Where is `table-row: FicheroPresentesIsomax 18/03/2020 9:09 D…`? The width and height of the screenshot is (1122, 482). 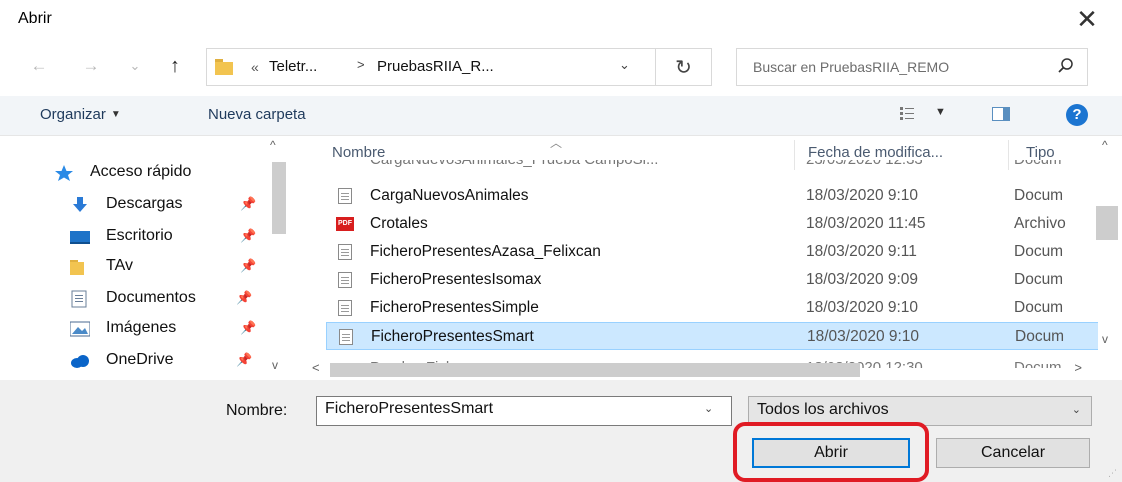 table-row: FicheroPresentesIsomax 18/03/2020 9:09 D… is located at coordinates (712, 280).